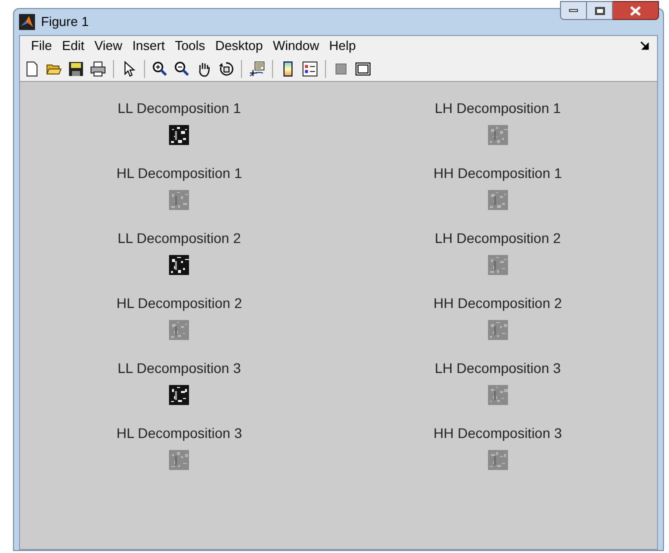 The height and width of the screenshot is (553, 669). What do you see at coordinates (497, 108) in the screenshot?
I see `plot-title: LH Decomposition 1` at bounding box center [497, 108].